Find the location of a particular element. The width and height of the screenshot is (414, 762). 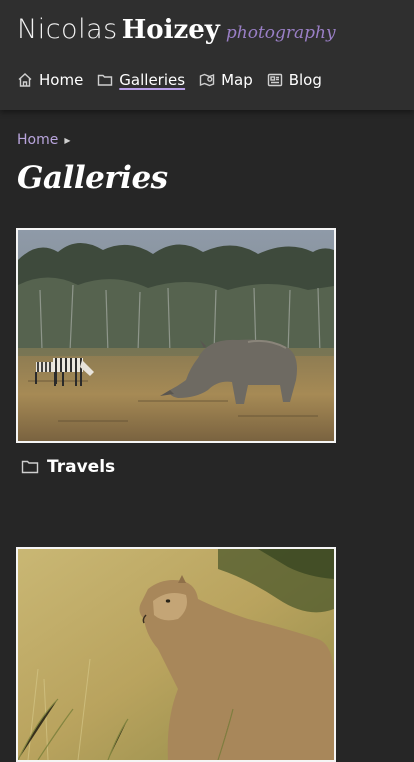

nav-blog: Blog is located at coordinates (294, 80).